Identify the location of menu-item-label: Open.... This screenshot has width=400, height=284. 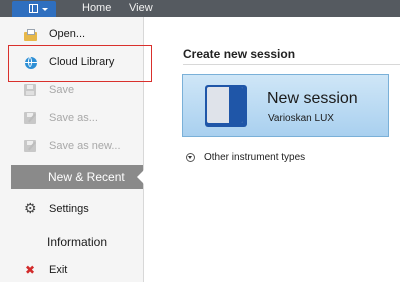
(67, 34).